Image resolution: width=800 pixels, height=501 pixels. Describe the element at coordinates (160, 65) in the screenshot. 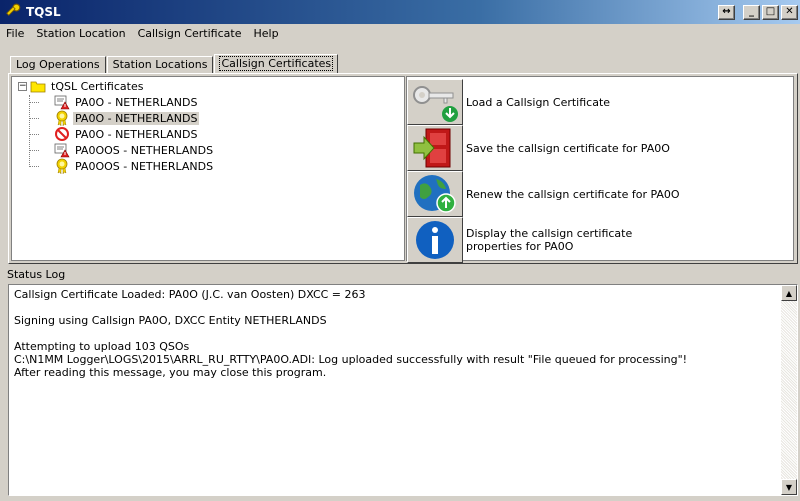

I see `tab-station-locations: Station Locations` at that location.